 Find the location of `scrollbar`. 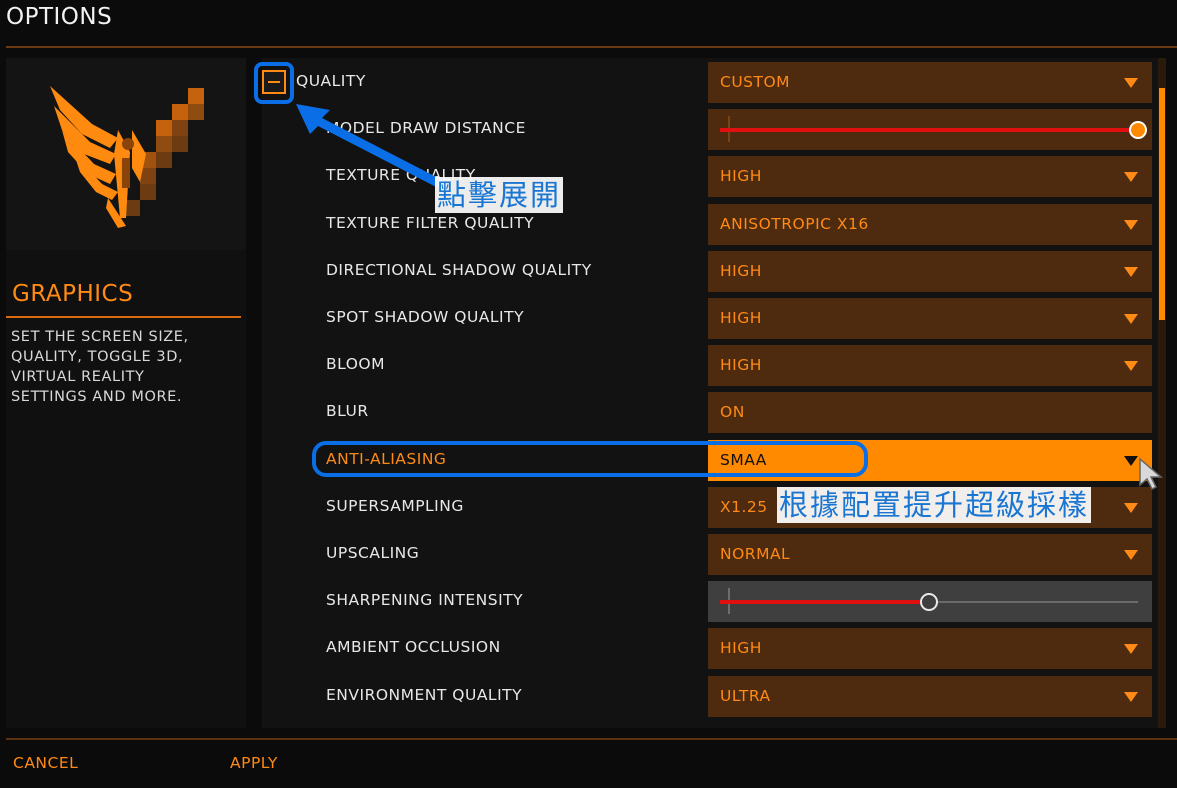

scrollbar is located at coordinates (1162, 393).